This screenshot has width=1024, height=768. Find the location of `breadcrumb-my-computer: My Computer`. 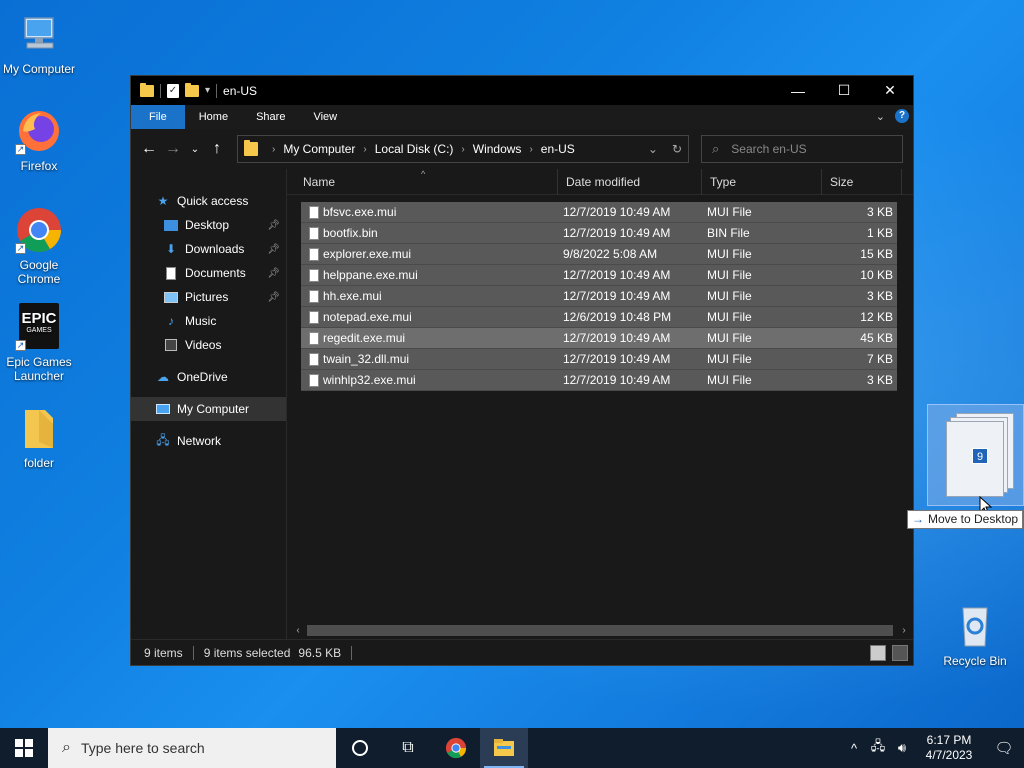

breadcrumb-my-computer: My Computer is located at coordinates (319, 149).